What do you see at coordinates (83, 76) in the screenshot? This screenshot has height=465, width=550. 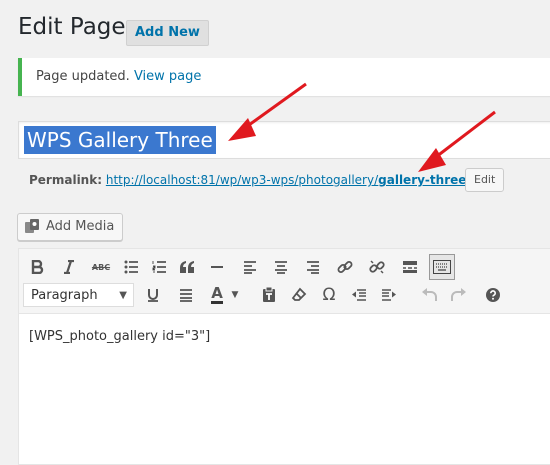 I see `notice-text: Page updated.` at bounding box center [83, 76].